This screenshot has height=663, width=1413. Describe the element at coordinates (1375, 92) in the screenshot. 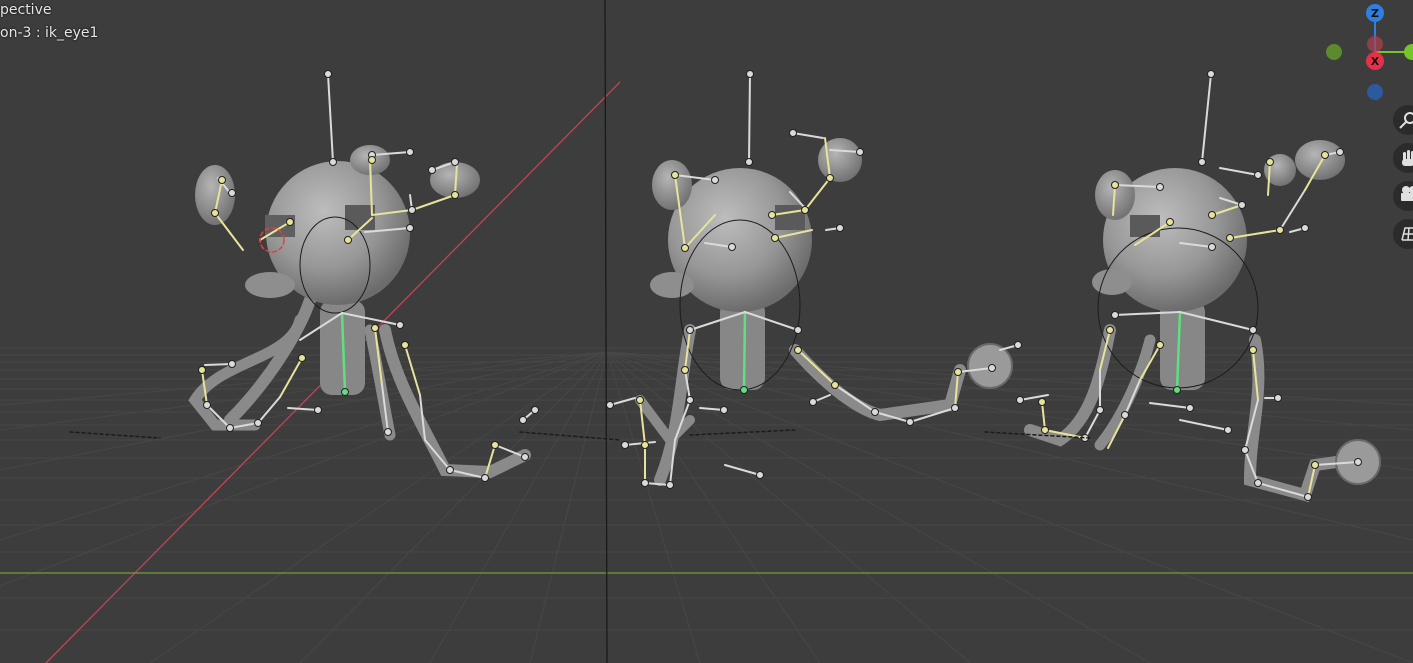

I see `gizmo-neg-z` at that location.